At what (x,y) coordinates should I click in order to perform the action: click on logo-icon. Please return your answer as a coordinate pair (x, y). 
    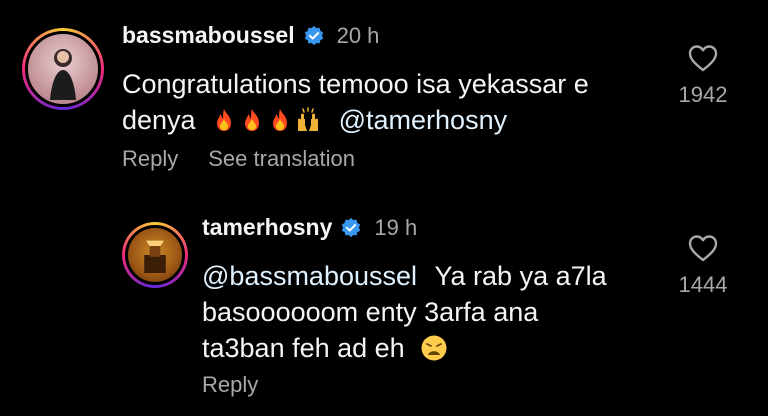
    Looking at the image, I should click on (155, 256).